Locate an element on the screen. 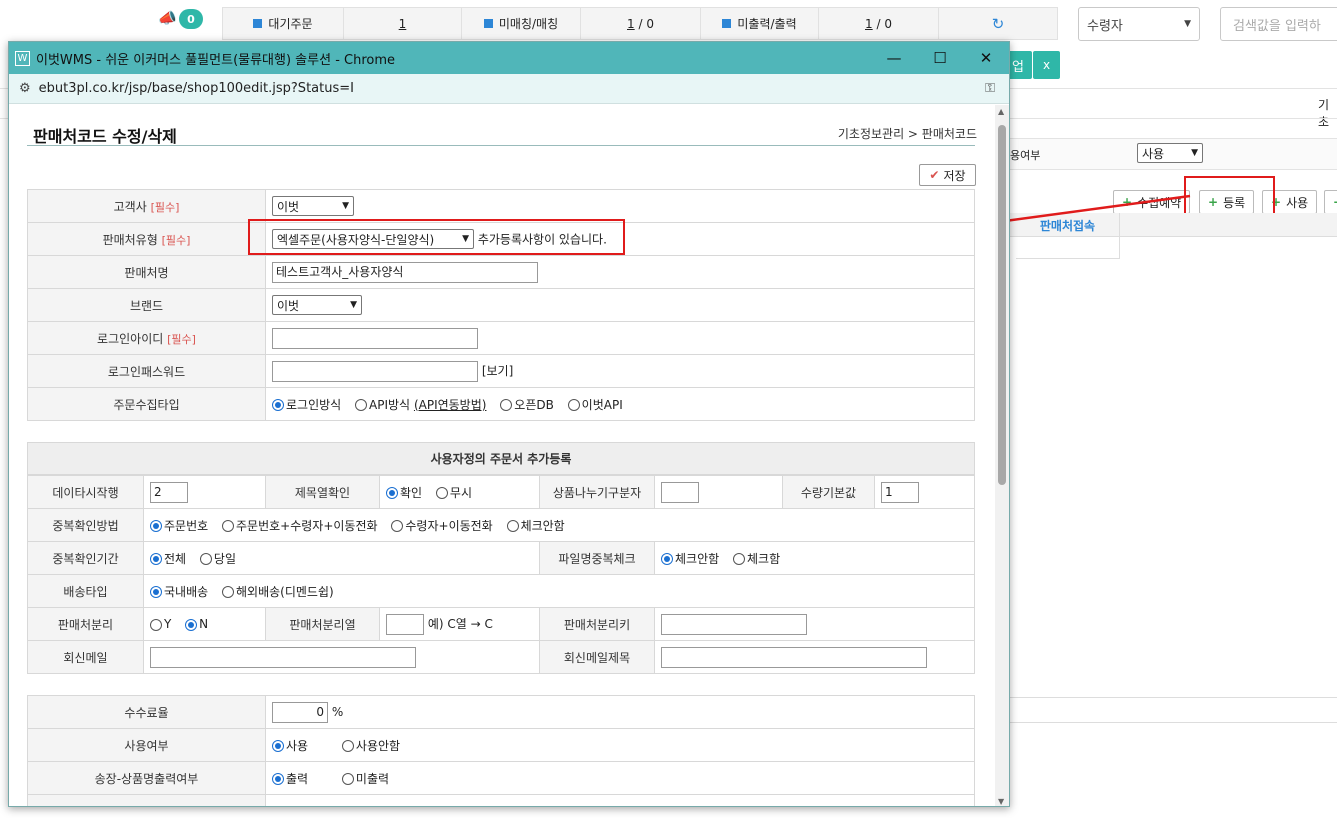 The image size is (1337, 818). shop-sep-key-cell is located at coordinates (814, 624).